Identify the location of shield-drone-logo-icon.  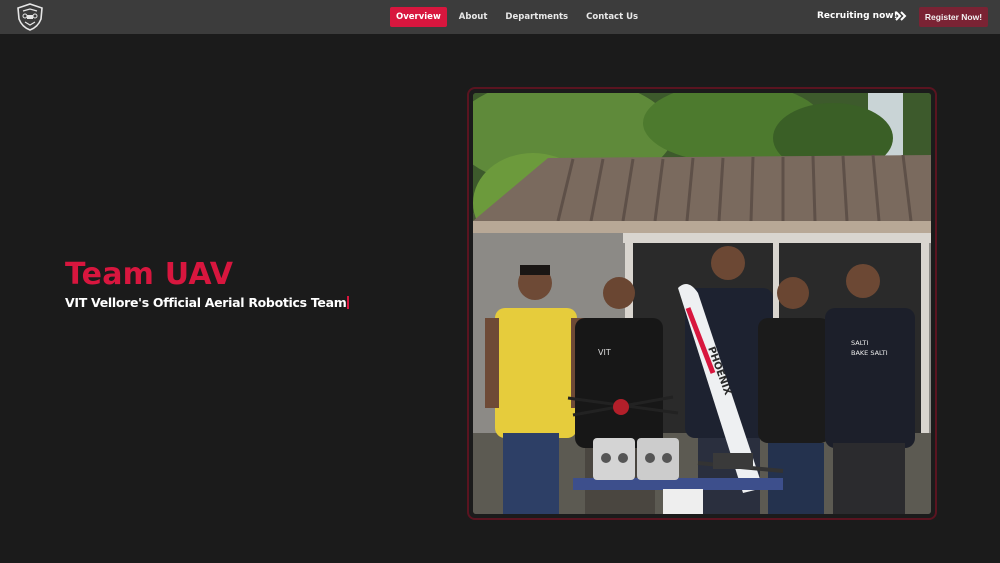
(30, 17).